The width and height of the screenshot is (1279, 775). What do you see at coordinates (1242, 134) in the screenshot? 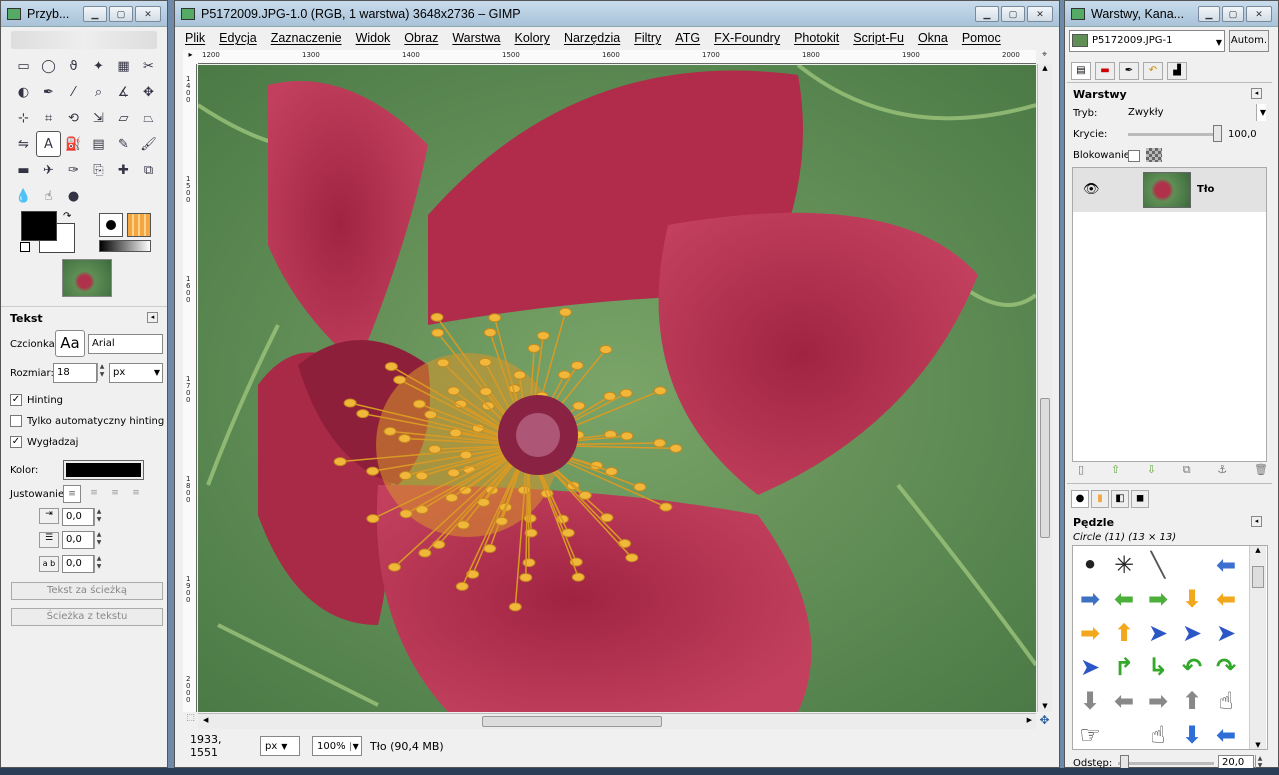
I see `opacity-value: 100,0` at bounding box center [1242, 134].